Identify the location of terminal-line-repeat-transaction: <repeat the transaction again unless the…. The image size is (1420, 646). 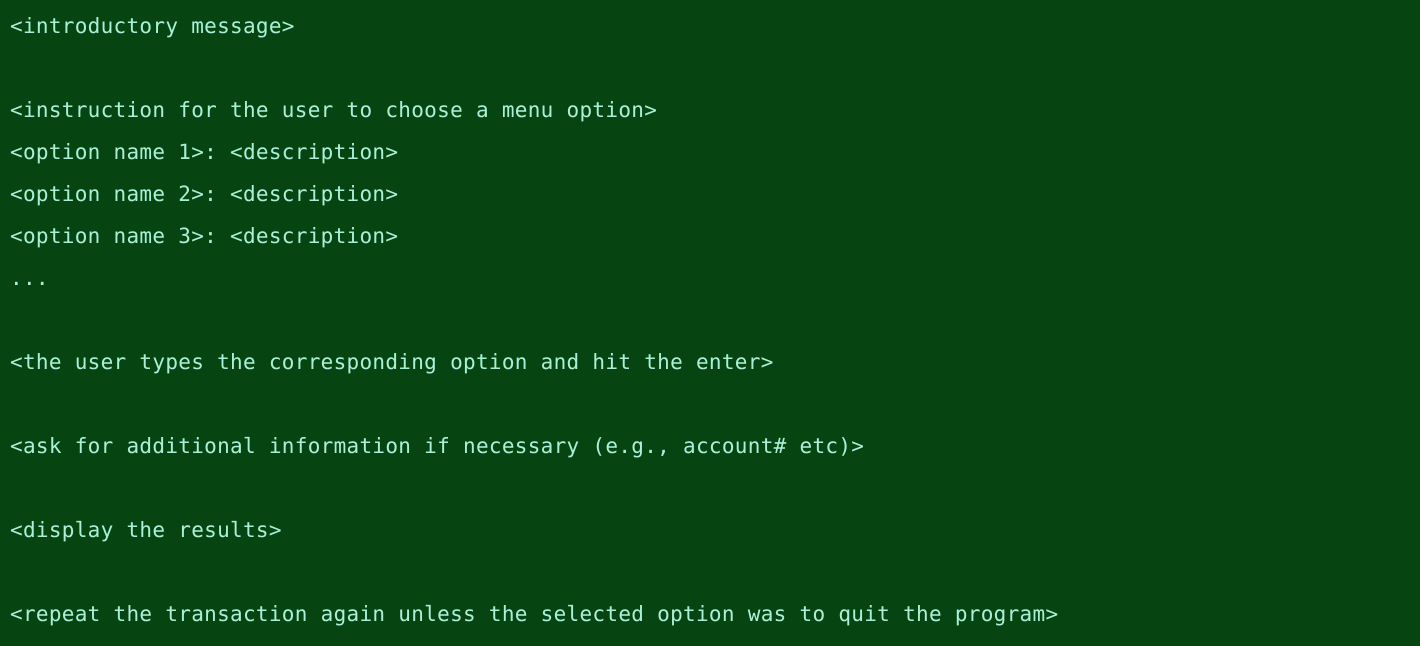
(534, 614).